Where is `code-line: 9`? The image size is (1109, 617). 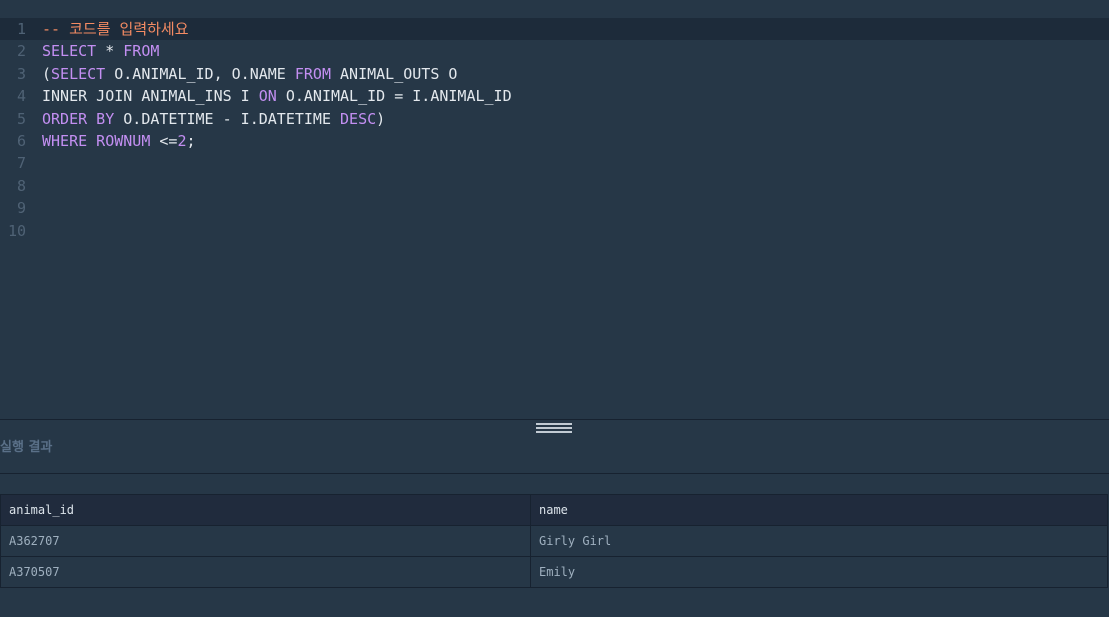 code-line: 9 is located at coordinates (554, 208).